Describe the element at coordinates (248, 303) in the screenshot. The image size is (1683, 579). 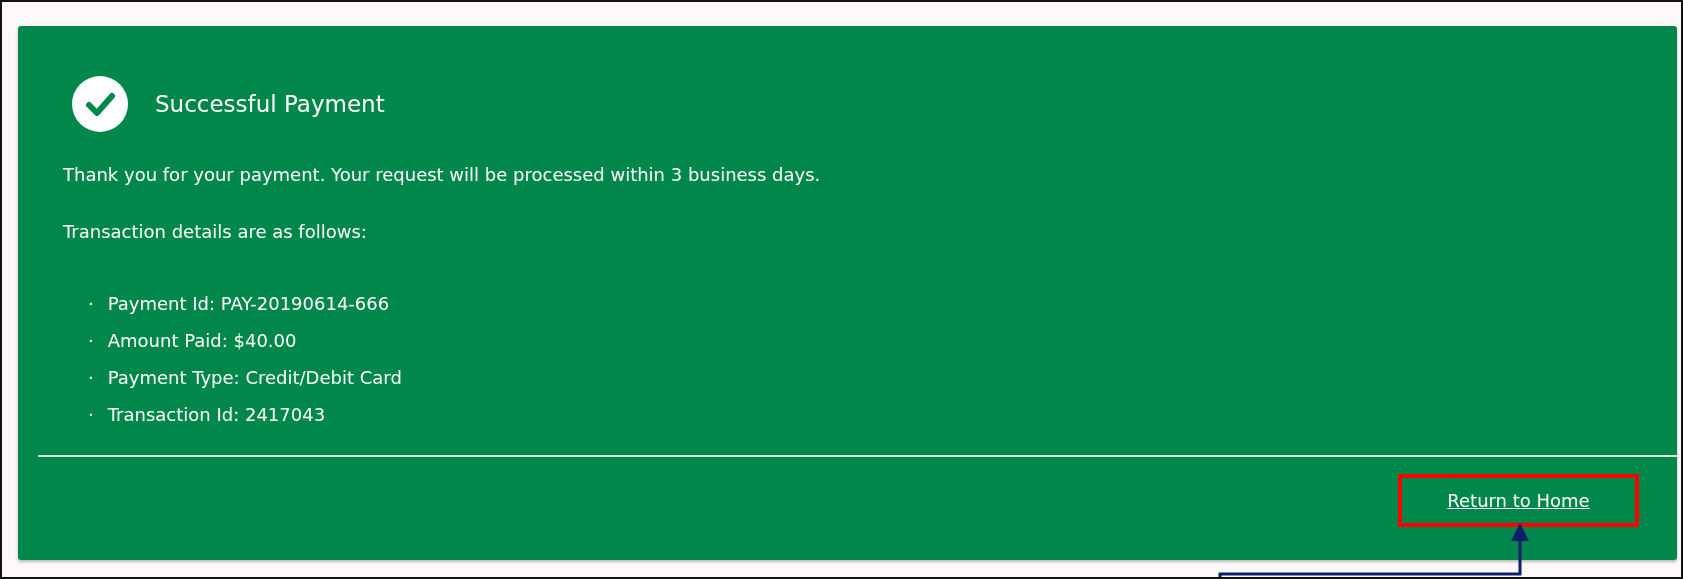
I see `detail-text: Payment Id: PAY-20190614-666` at that location.